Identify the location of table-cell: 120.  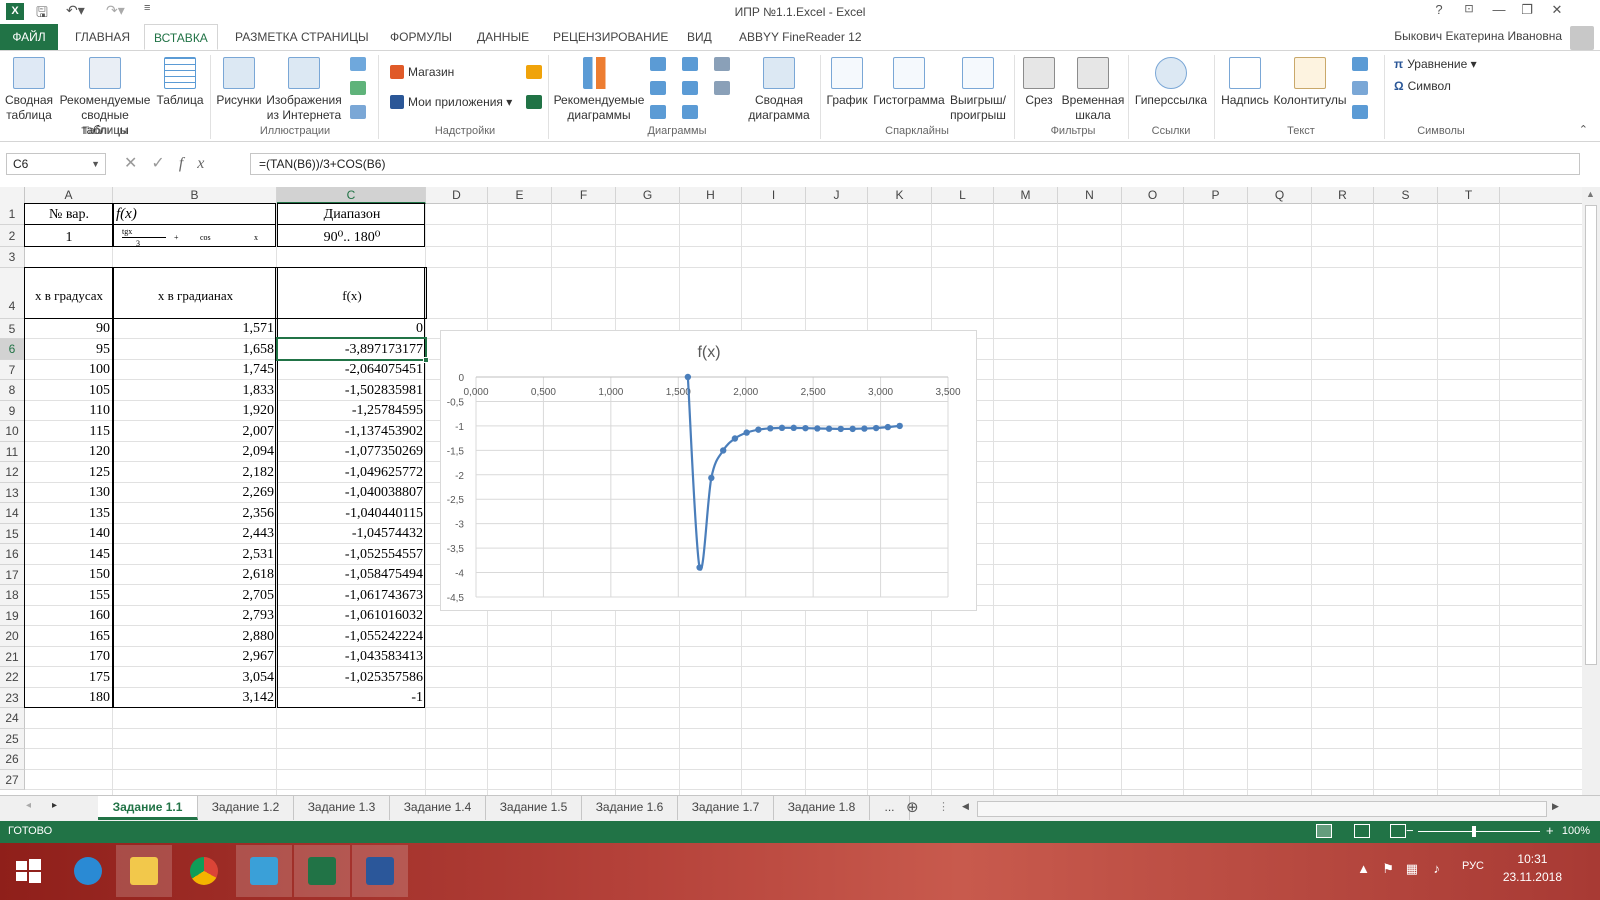
(69, 452).